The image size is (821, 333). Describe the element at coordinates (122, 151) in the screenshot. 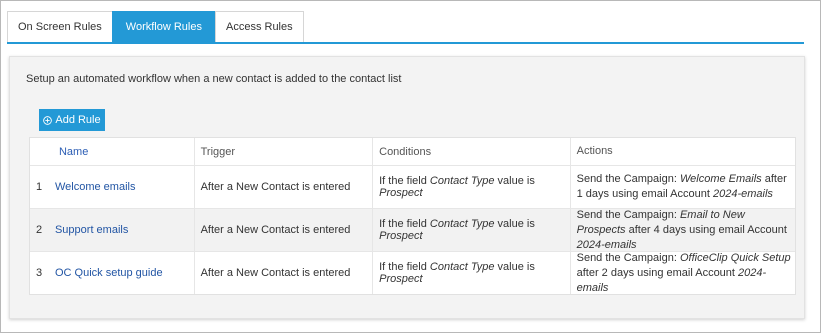

I see `header-name: Name` at that location.